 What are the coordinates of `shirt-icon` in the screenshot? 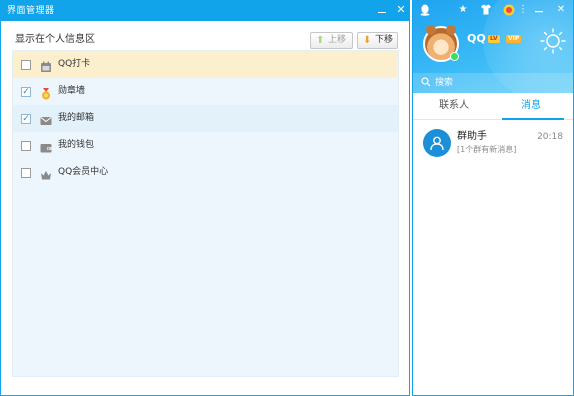 It's located at (486, 10).